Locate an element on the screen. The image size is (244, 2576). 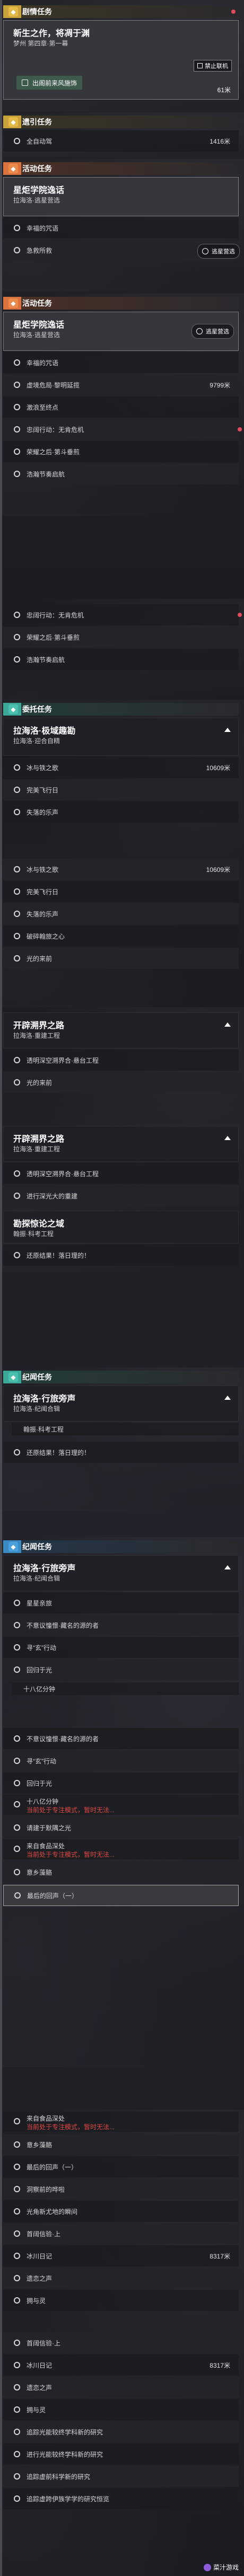
activity-row: 激浪至终点 is located at coordinates (121, 407).